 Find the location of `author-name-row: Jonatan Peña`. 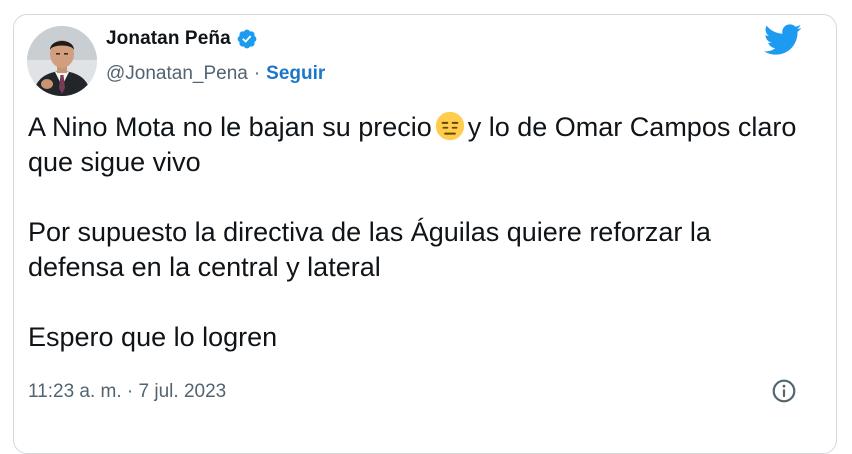

author-name-row: Jonatan Peña is located at coordinates (182, 39).